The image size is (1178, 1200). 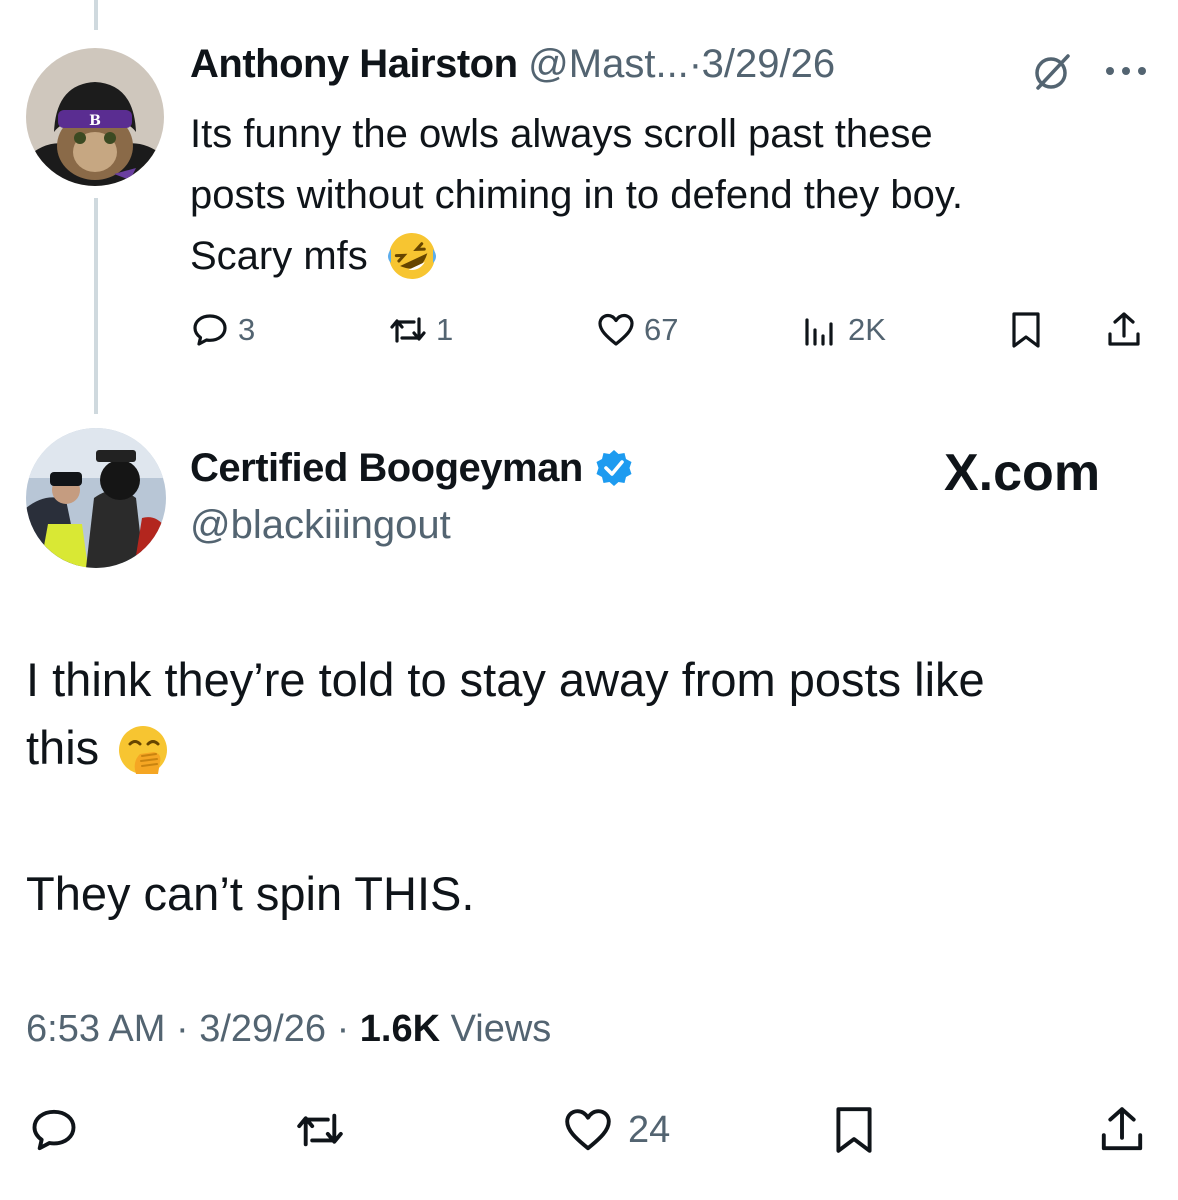 I want to click on reply-author-name: Anthony Hairston, so click(x=354, y=64).